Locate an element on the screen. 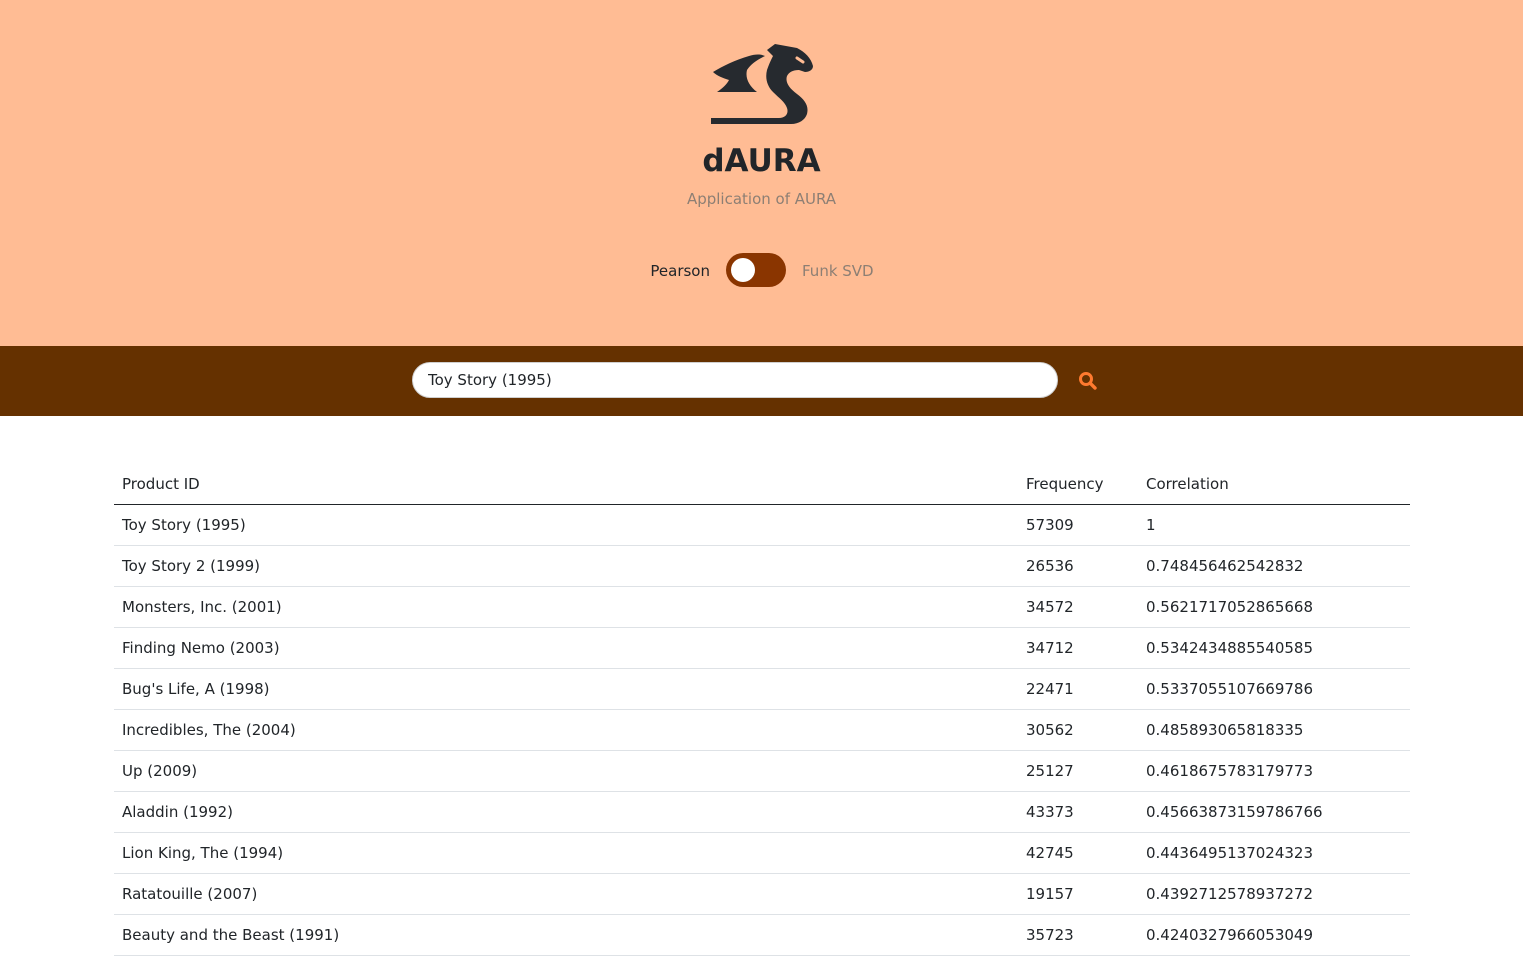 This screenshot has height=956, width=1523. product-id-cell: Ratatouille (2007) is located at coordinates (566, 894).